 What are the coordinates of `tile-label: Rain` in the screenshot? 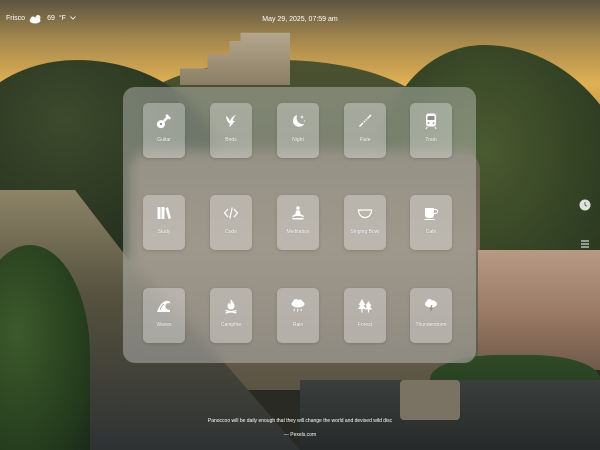 It's located at (298, 325).